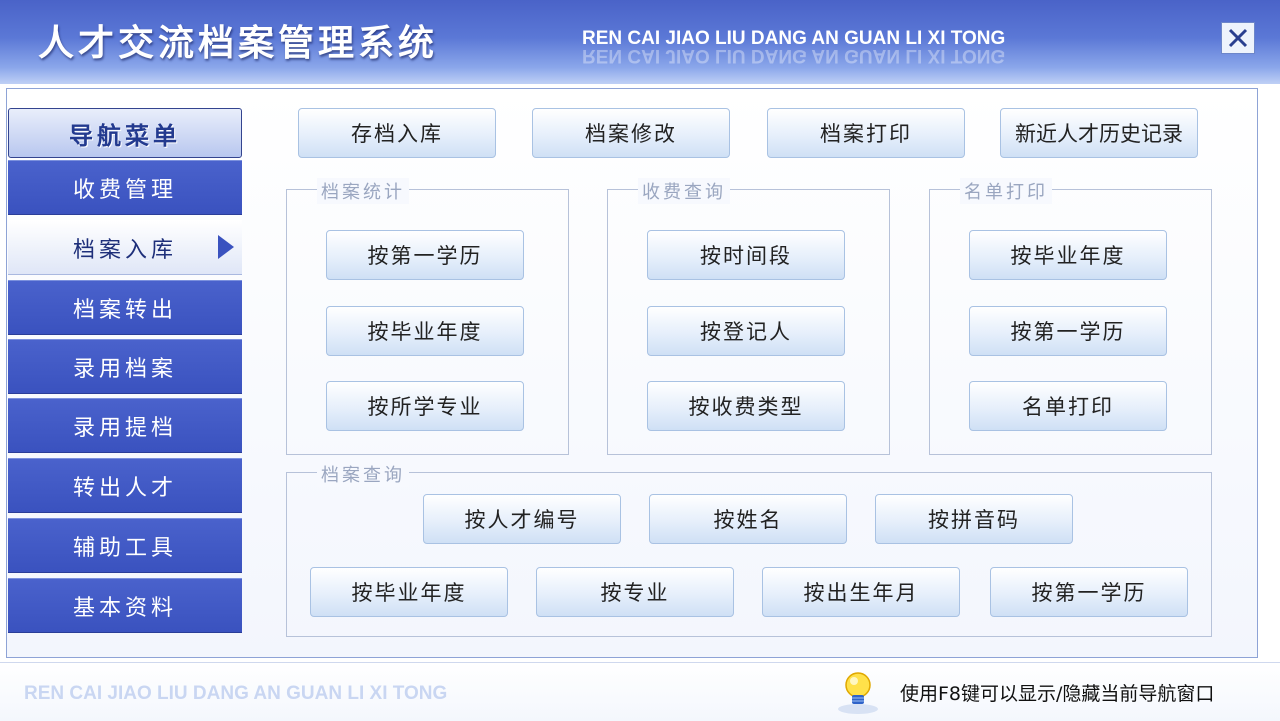  I want to click on footer-pinyin: REN CAI JIAO LIU DANG AN GUAN LI XI TONG, so click(236, 693).